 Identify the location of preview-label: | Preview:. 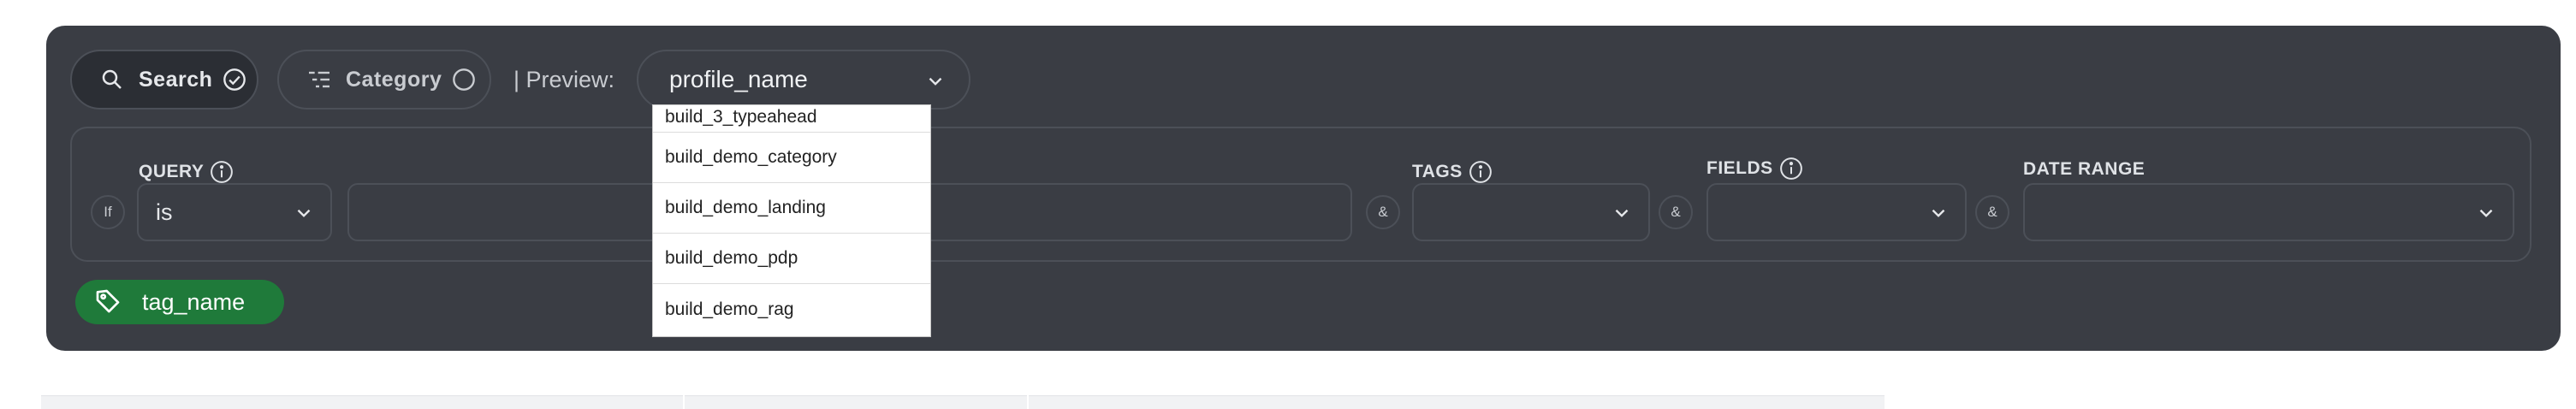
(564, 79).